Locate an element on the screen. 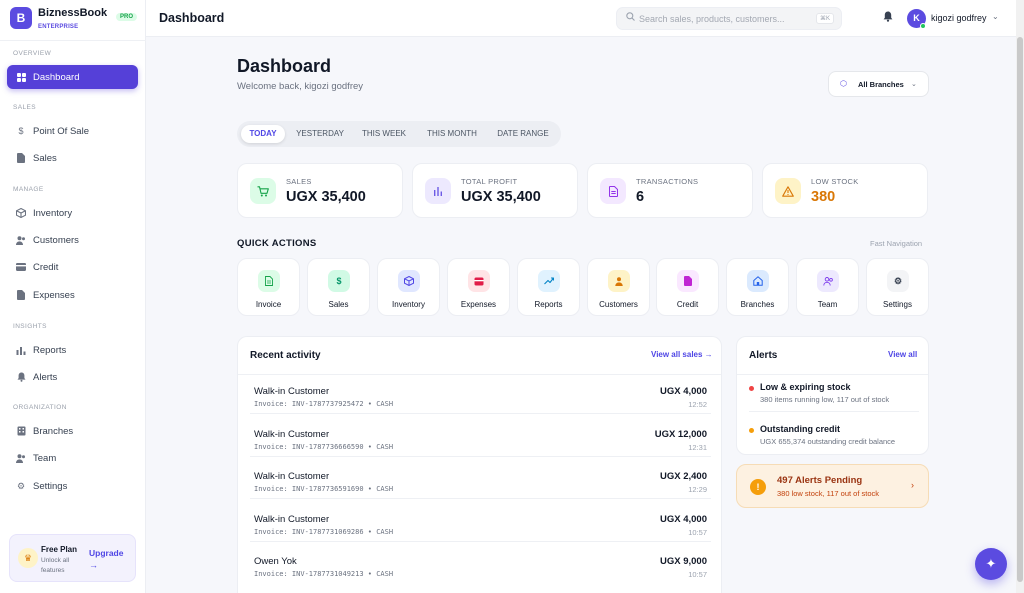 This screenshot has height=593, width=1024. sidebar-item-sales: Sales is located at coordinates (72, 158).